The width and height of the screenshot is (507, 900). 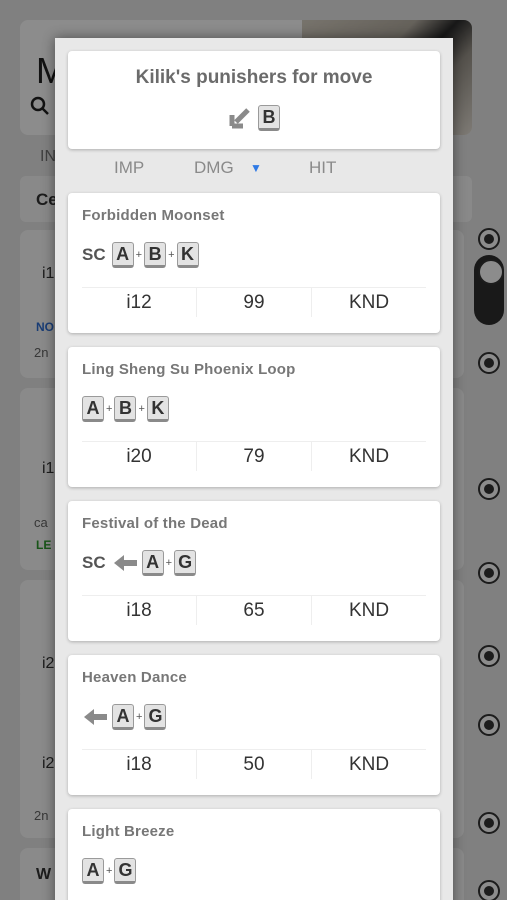 I want to click on punisher-stats: i18 65 KND, so click(x=254, y=610).